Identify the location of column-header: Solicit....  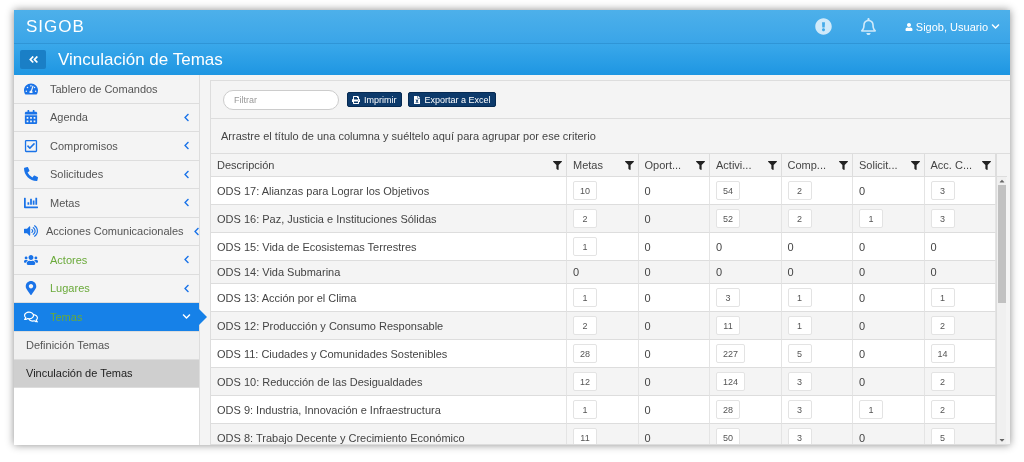
(889, 165).